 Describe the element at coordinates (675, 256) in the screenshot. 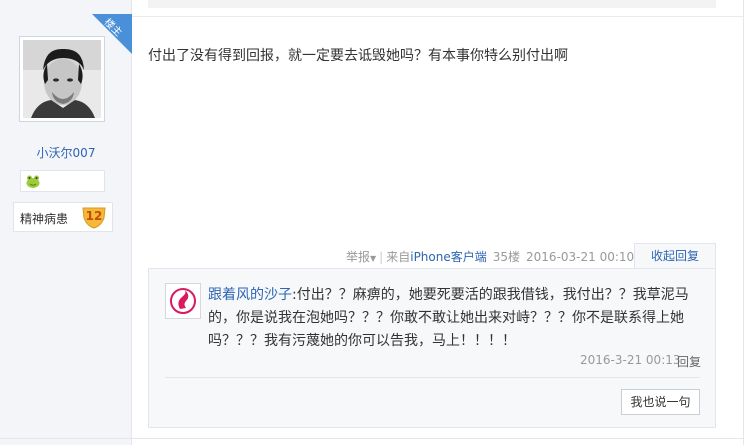

I see `collapse-replies-button: 收起回复` at that location.